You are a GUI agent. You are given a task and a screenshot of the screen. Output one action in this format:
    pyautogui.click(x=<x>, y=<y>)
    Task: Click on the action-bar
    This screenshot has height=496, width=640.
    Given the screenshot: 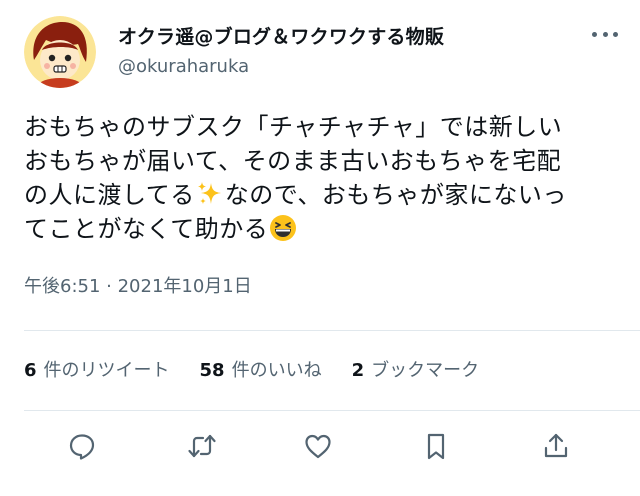 What is the action you would take?
    pyautogui.click(x=320, y=448)
    